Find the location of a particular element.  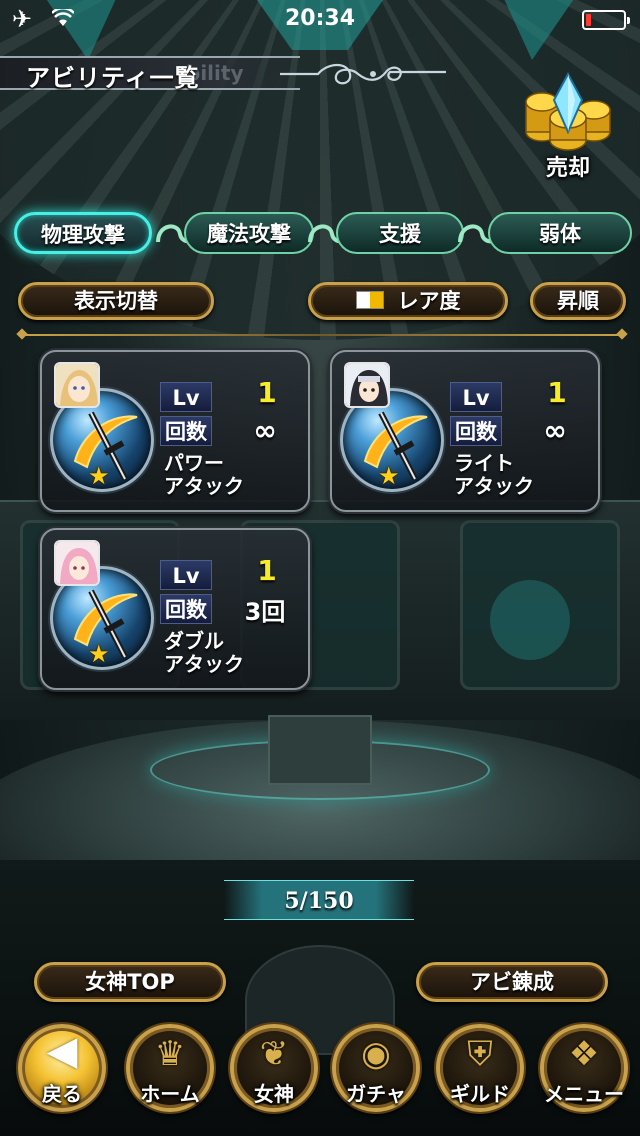

nav-menu-label: メニュー is located at coordinates (584, 1094).